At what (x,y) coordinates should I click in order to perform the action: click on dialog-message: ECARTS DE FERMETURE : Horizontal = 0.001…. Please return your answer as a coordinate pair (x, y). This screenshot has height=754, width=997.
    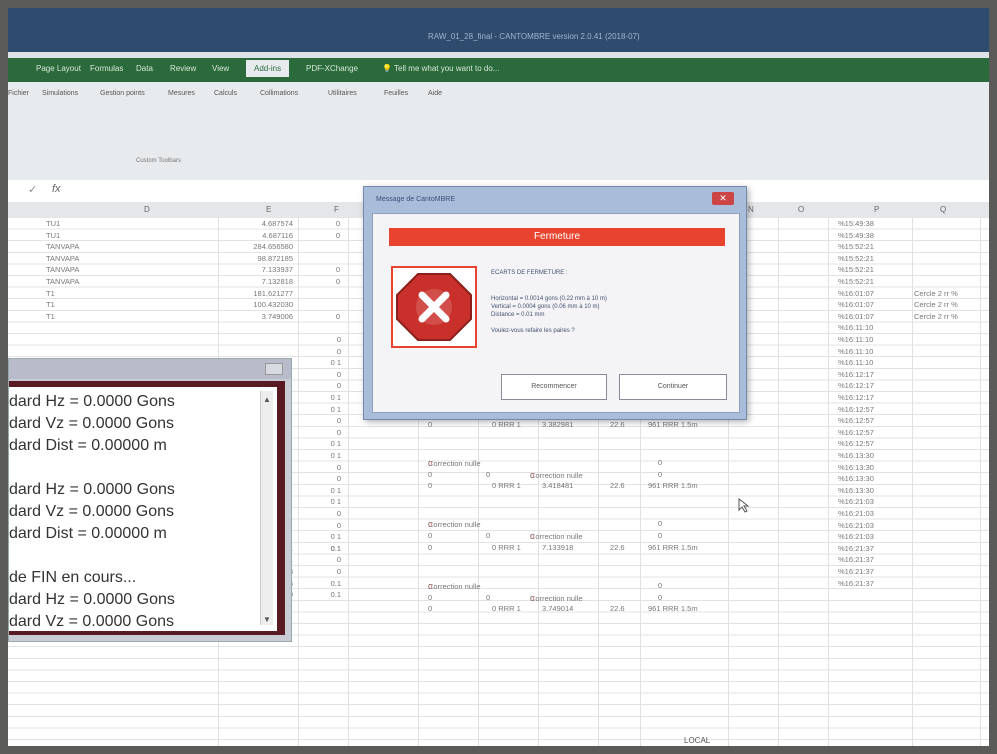
    Looking at the image, I should click on (611, 310).